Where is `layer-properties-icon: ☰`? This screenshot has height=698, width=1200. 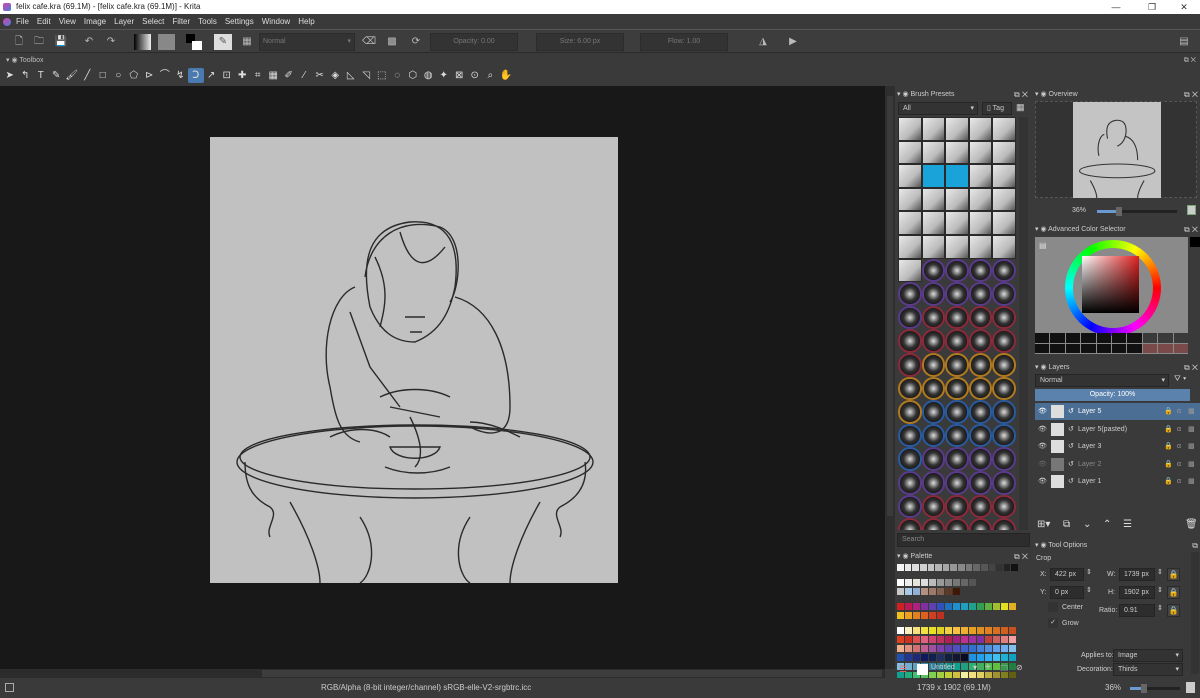 layer-properties-icon: ☰ is located at coordinates (1127, 524).